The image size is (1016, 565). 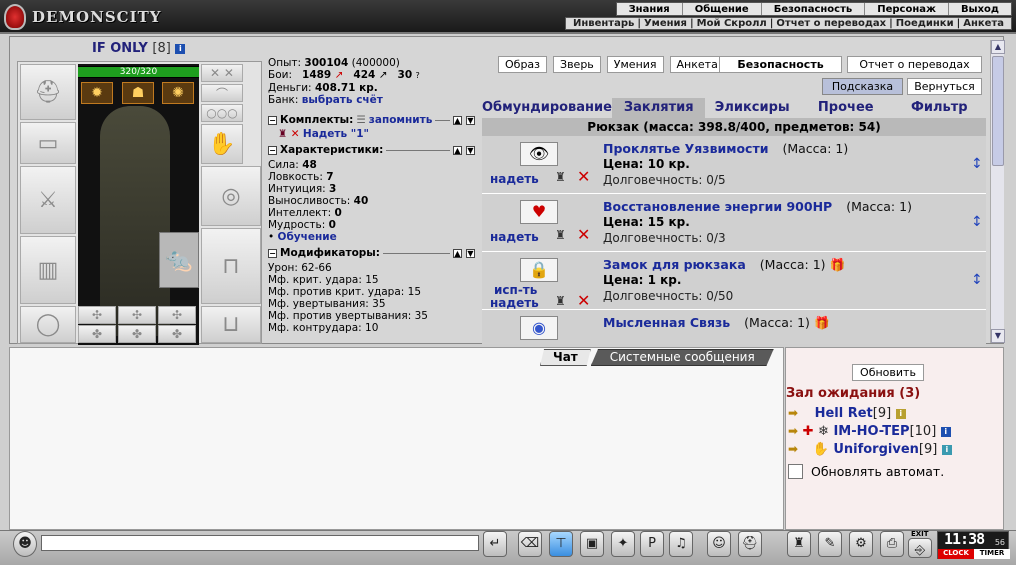 I want to click on submenu-inventory: Инвентарь, so click(x=603, y=23).